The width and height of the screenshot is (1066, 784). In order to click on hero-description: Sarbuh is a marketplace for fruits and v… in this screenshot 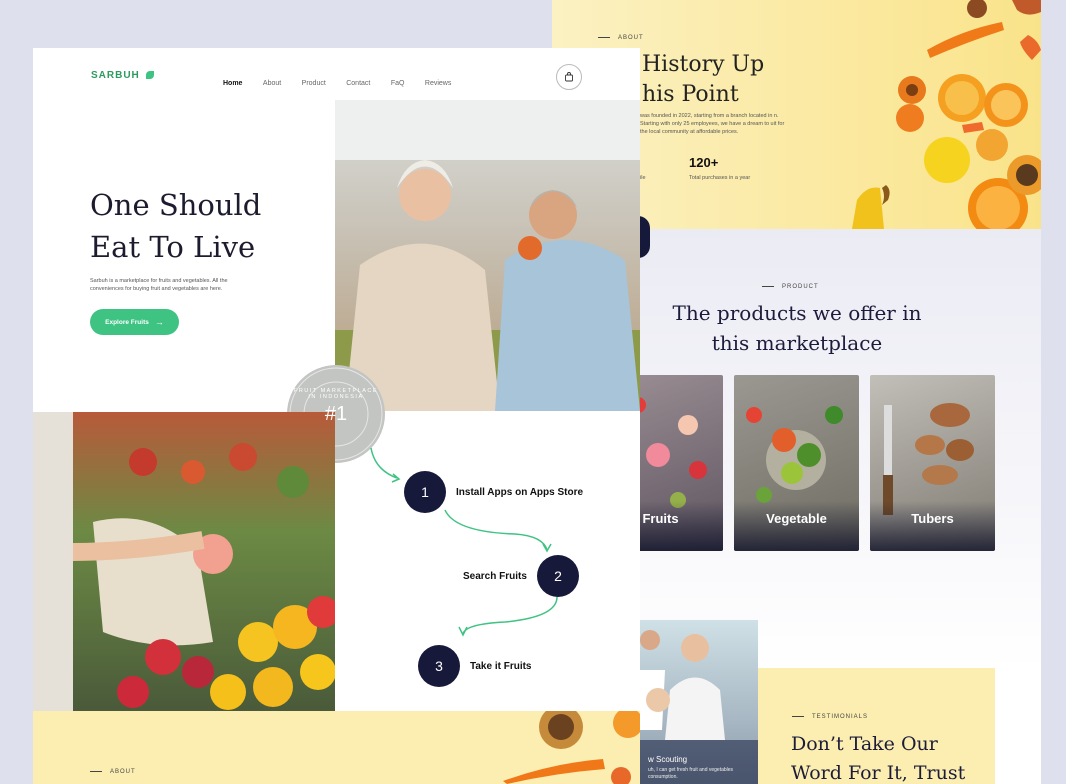, I will do `click(159, 285)`.